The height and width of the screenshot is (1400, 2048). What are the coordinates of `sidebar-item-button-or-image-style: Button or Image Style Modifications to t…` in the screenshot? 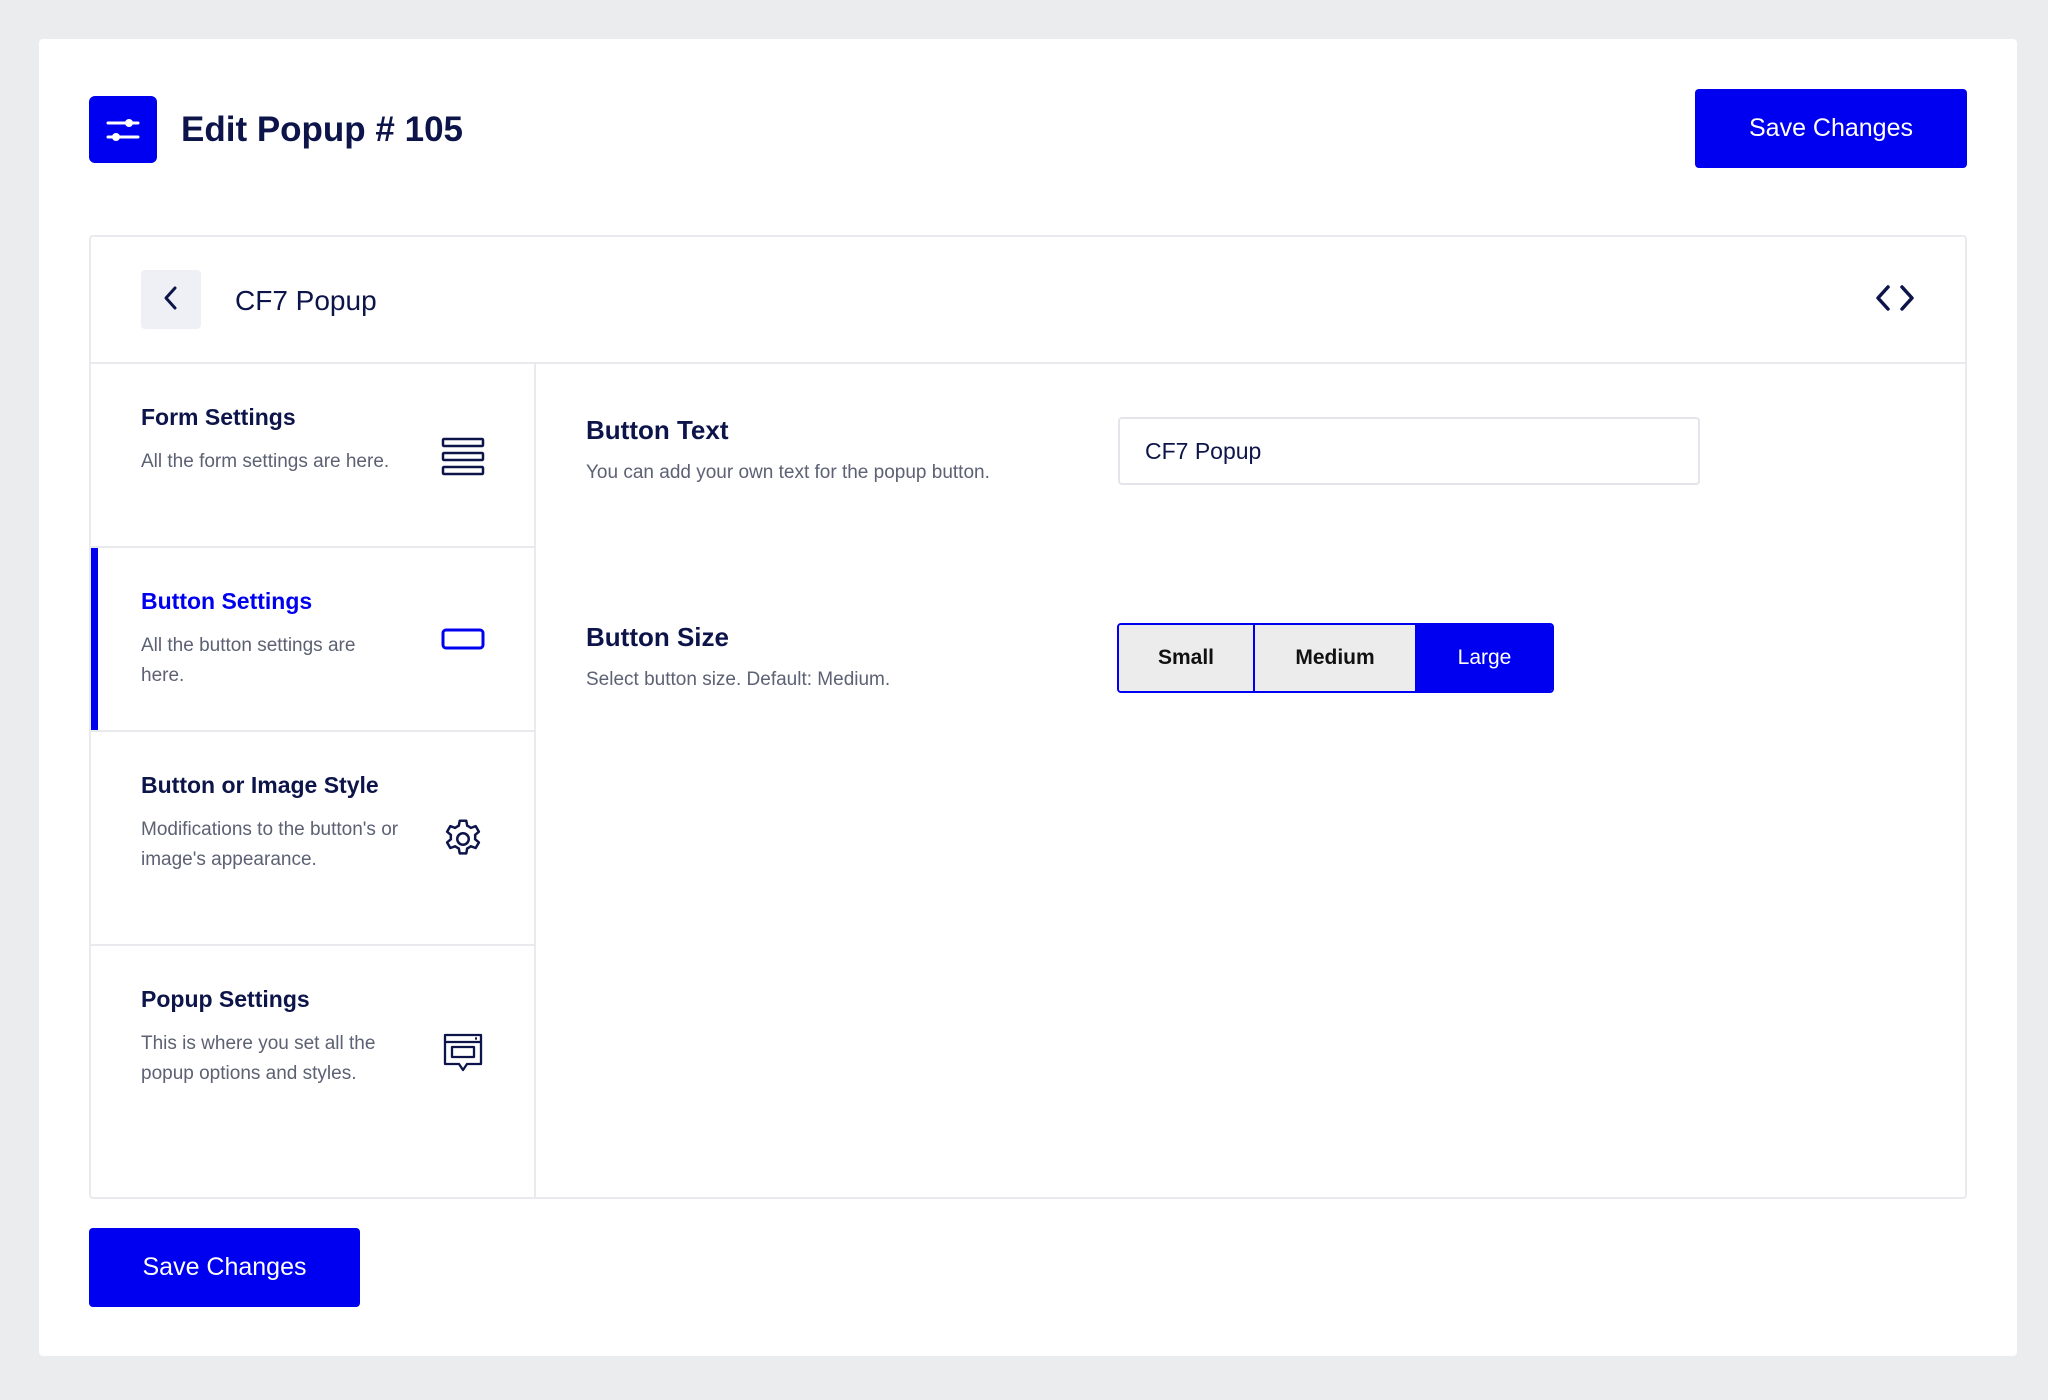 It's located at (312, 839).